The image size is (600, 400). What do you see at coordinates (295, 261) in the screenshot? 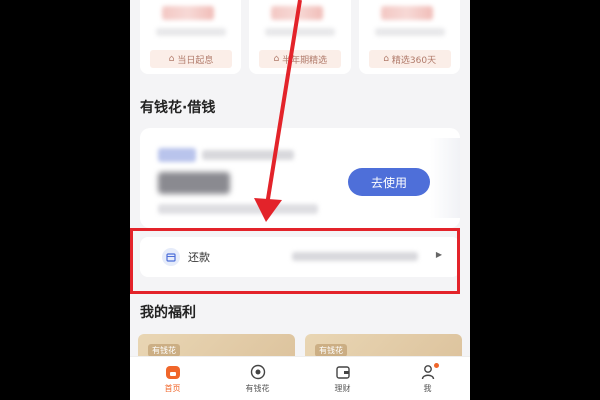
I see `annotation-highlight-box` at bounding box center [295, 261].